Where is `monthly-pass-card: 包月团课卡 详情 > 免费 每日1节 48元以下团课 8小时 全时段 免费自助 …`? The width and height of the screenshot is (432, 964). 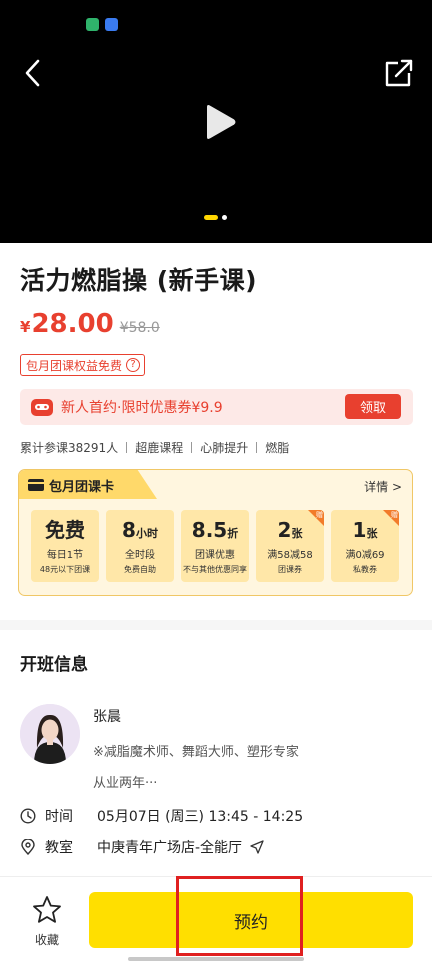 monthly-pass-card: 包月团课卡 详情 > 免费 每日1节 48元以下团课 8小时 全时段 免费自助 … is located at coordinates (215, 532).